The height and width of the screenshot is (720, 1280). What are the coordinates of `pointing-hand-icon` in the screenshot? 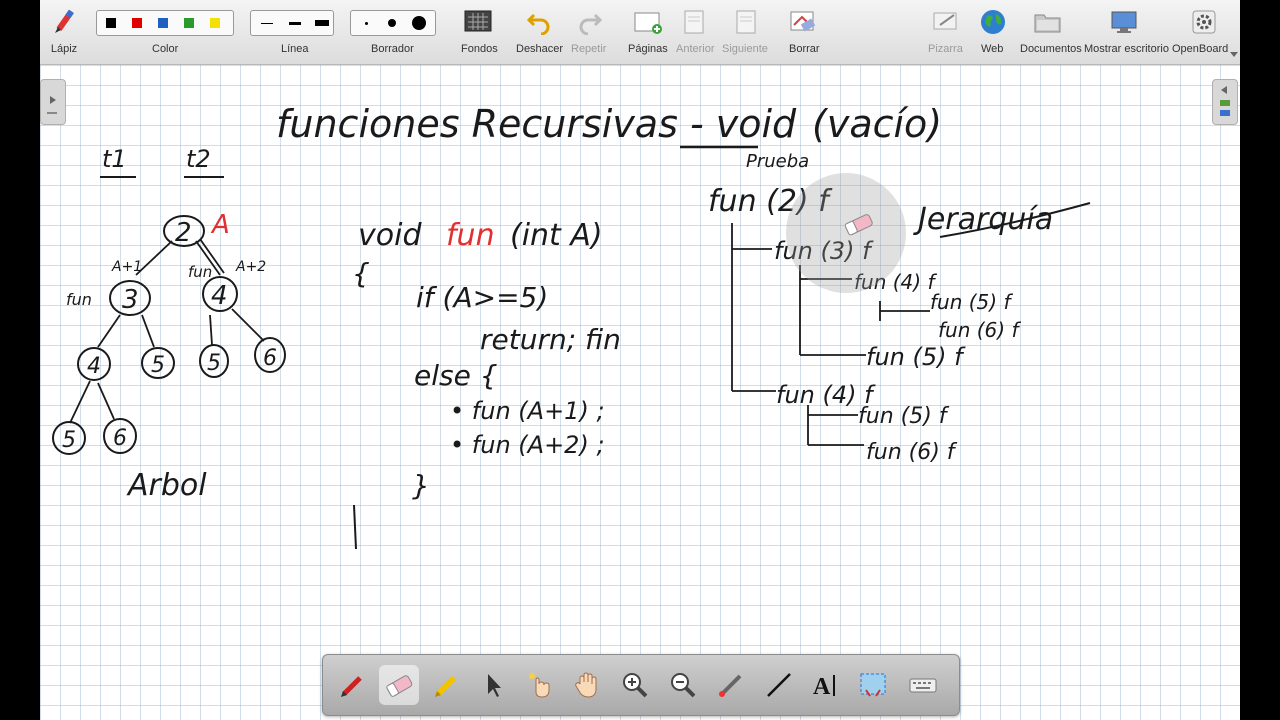 It's located at (539, 685).